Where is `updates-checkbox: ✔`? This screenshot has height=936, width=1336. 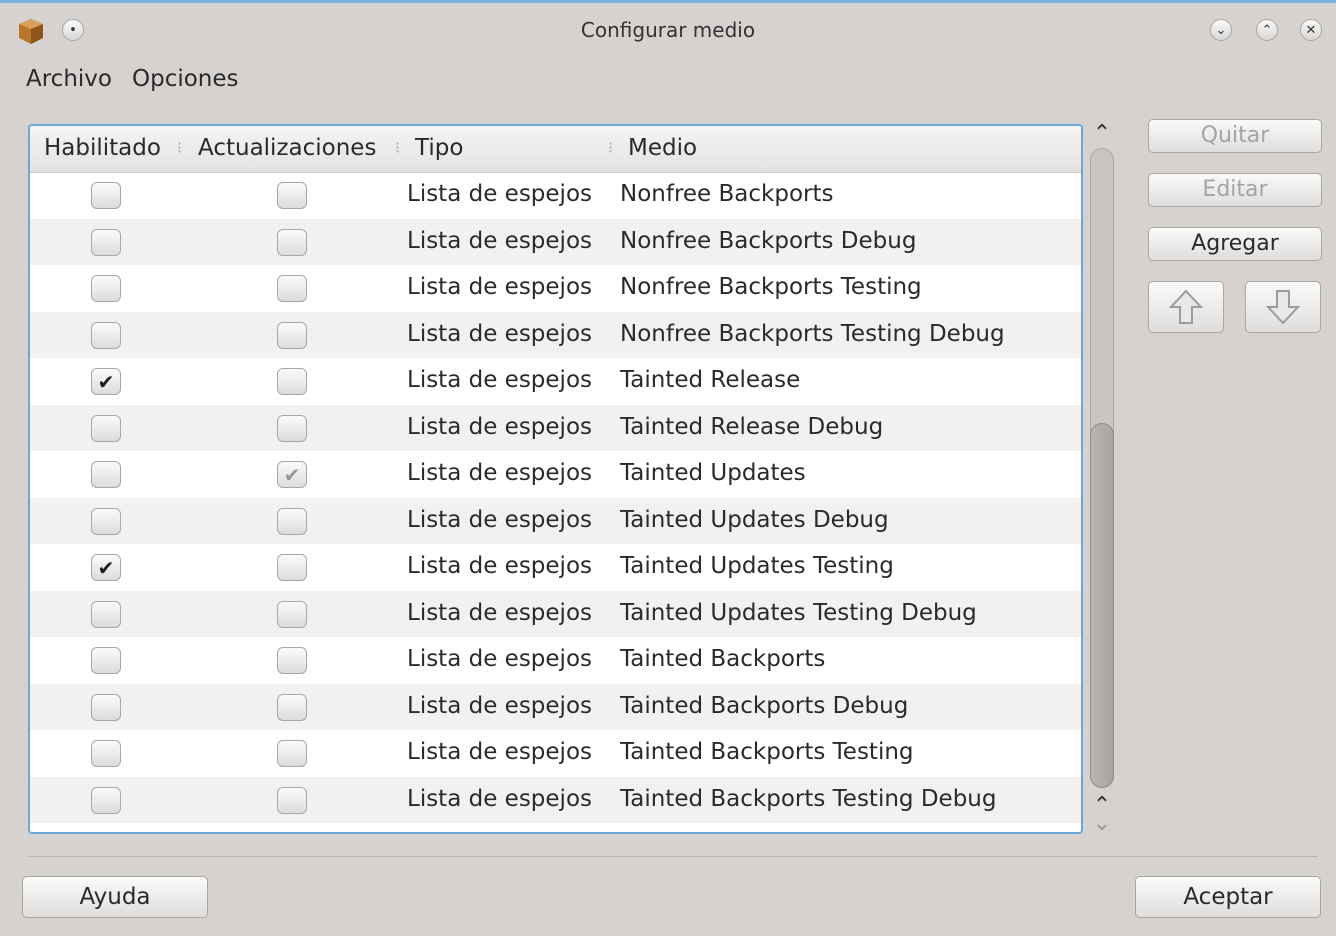
updates-checkbox: ✔ is located at coordinates (292, 474).